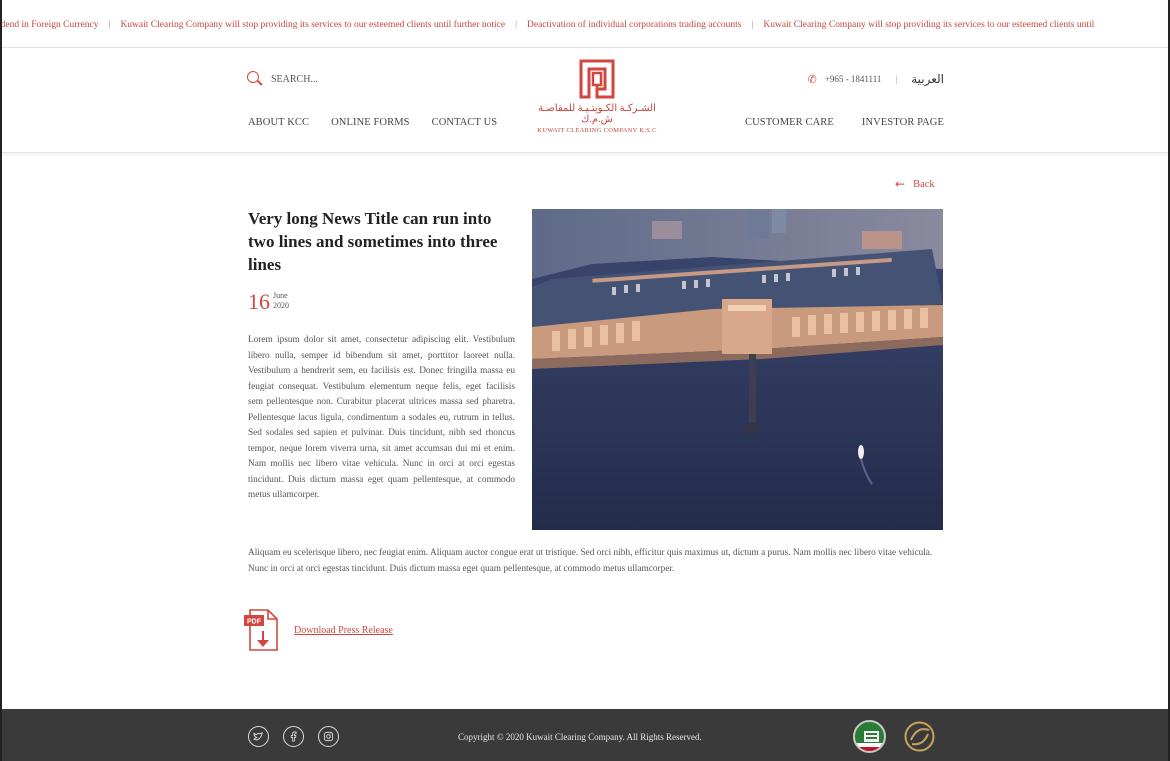 Image resolution: width=1170 pixels, height=761 pixels. I want to click on language-toggle: العربية, so click(927, 79).